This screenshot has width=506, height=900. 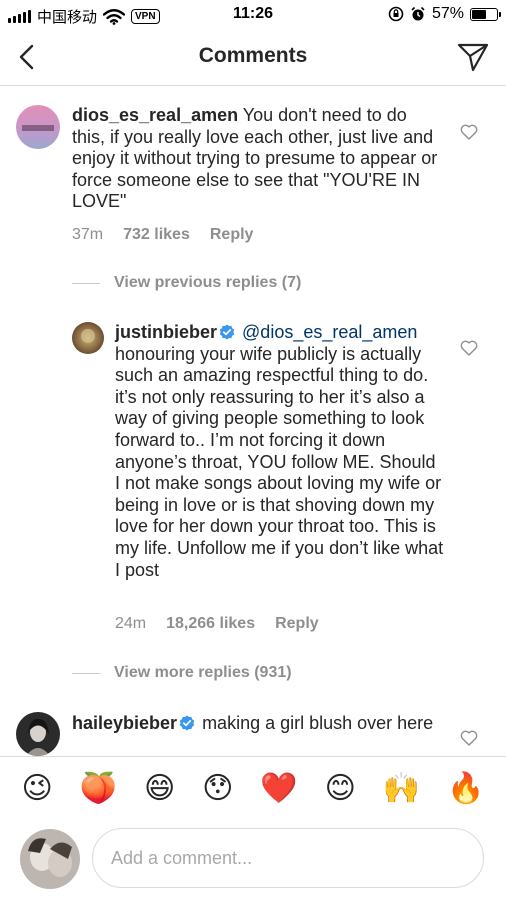 I want to click on status-bar: 中国移动 VPN 11:26 57%, so click(x=253, y=15).